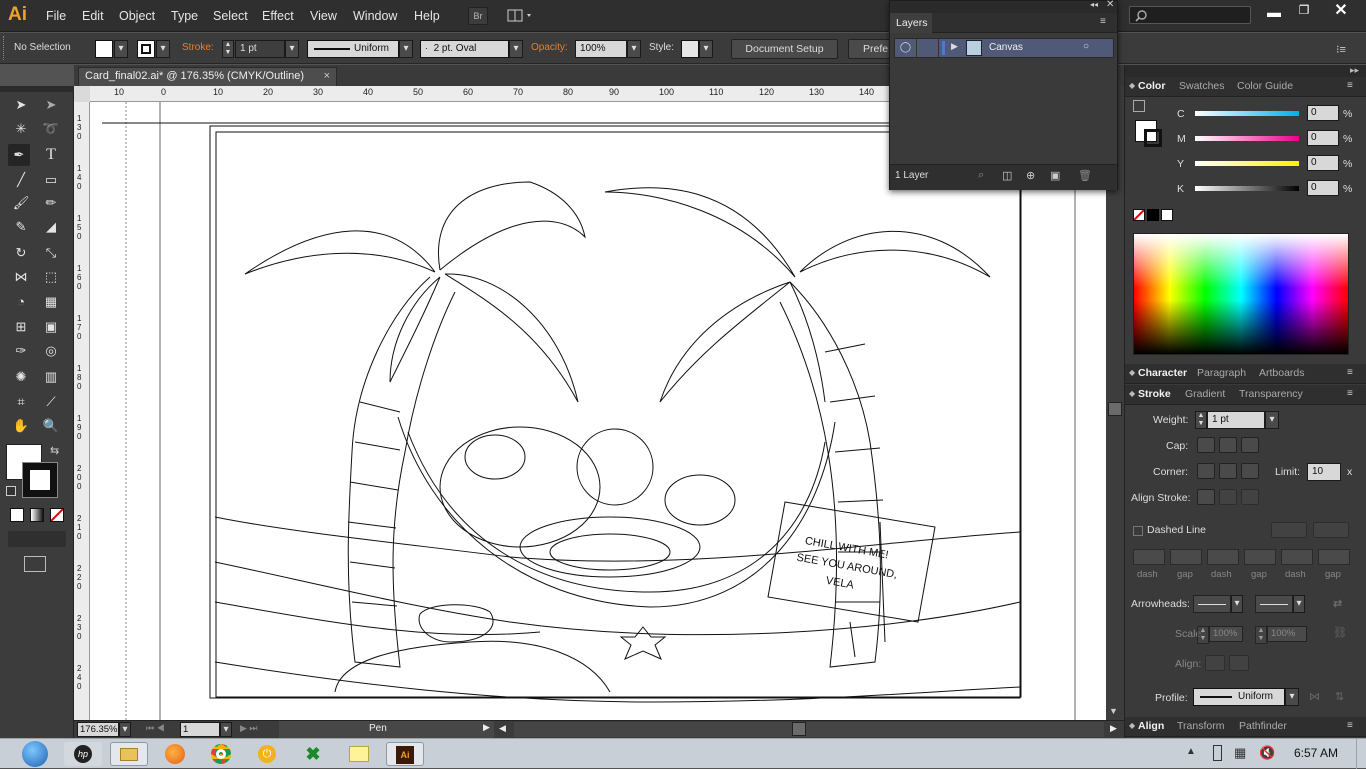  I want to click on default-colors-icon, so click(11, 491).